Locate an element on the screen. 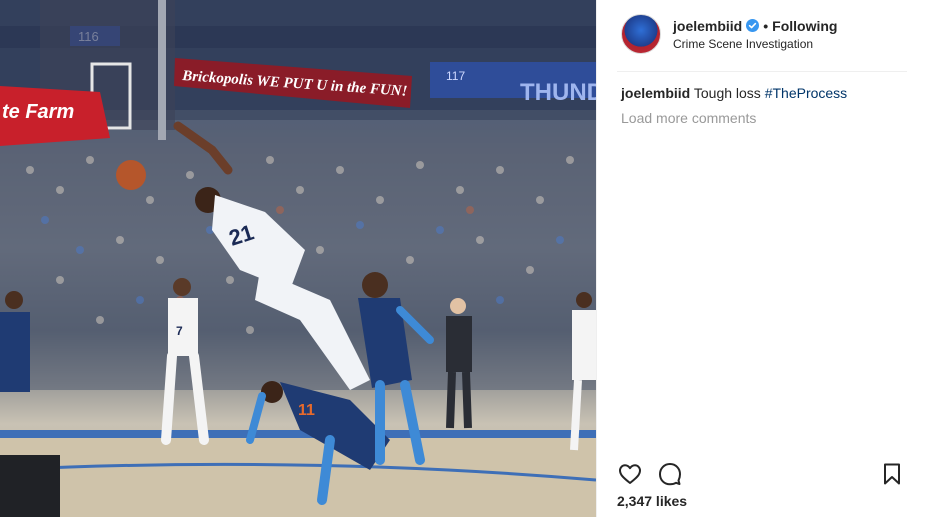  following-button: Following is located at coordinates (804, 26).